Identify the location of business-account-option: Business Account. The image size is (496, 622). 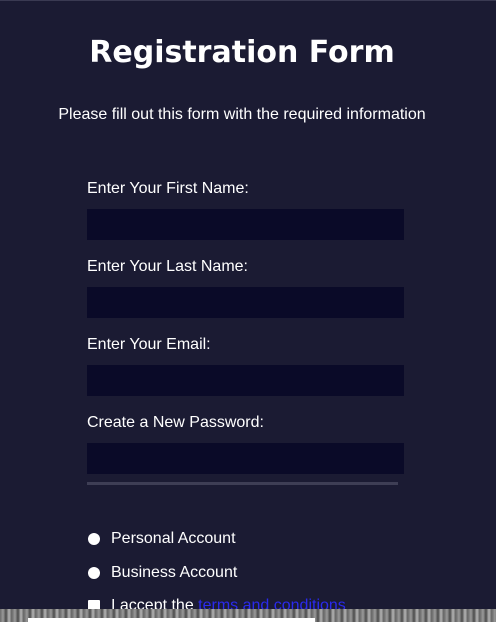
(162, 573).